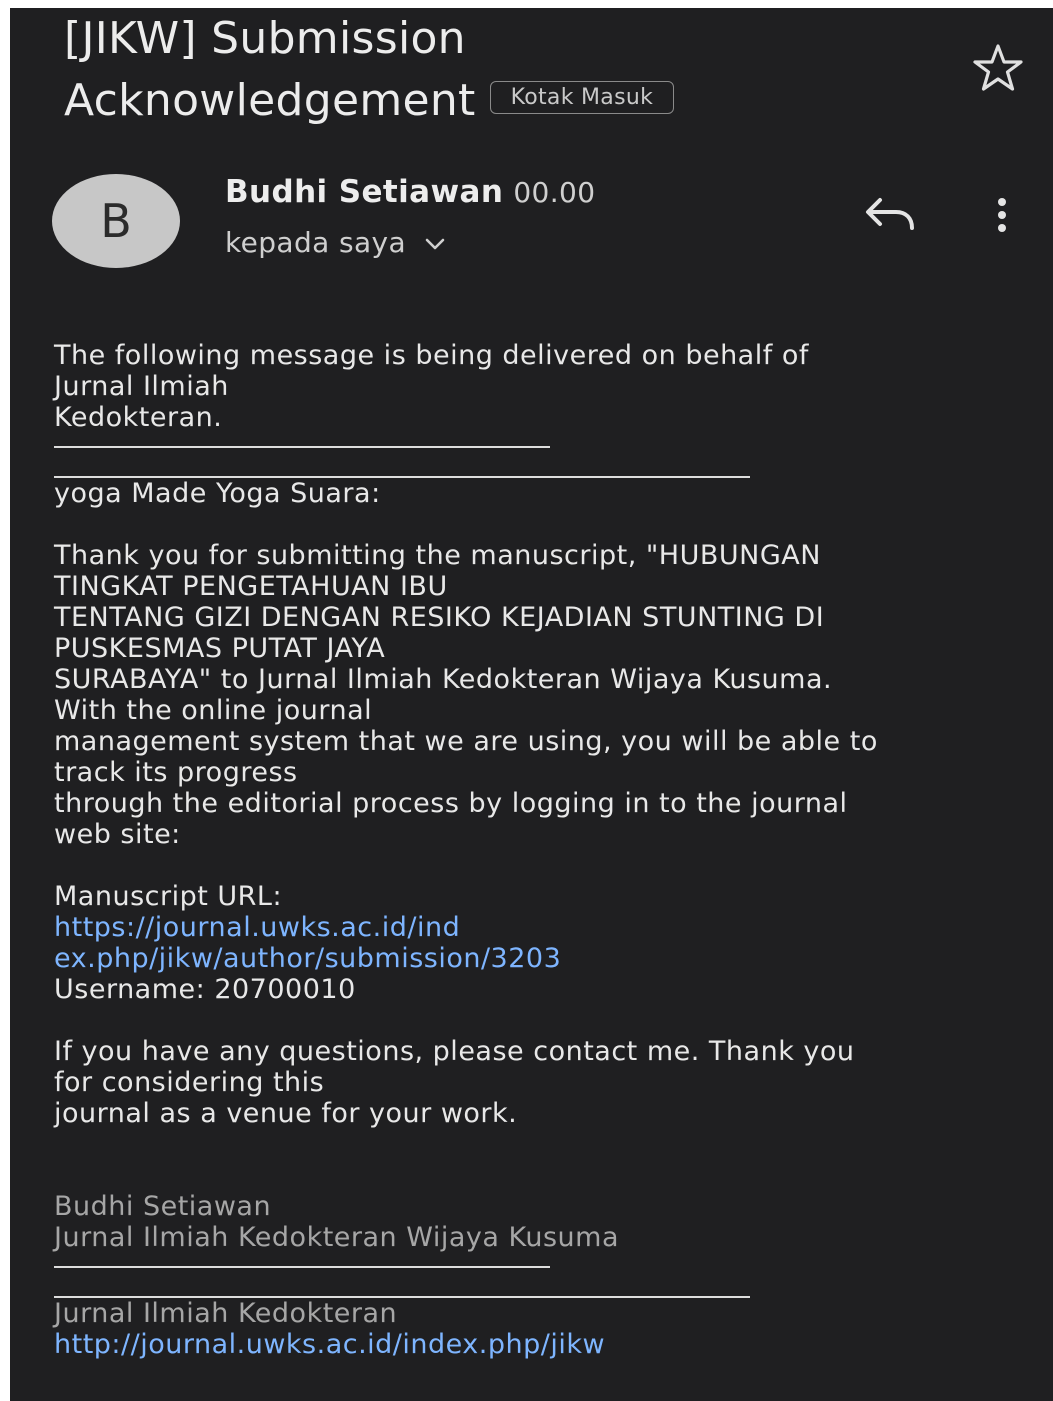  What do you see at coordinates (1002, 216) in the screenshot?
I see `more-vert-icon` at bounding box center [1002, 216].